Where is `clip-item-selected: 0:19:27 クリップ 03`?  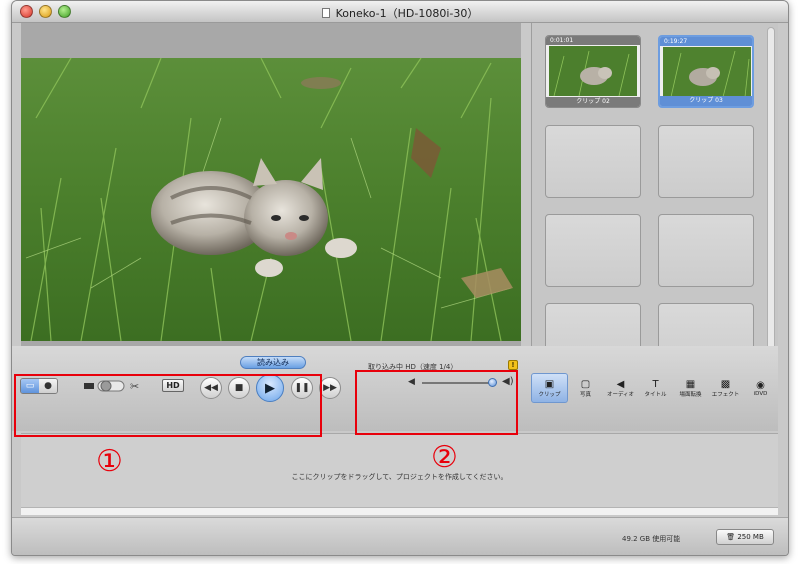 clip-item-selected: 0:19:27 クリップ 03 is located at coordinates (706, 71).